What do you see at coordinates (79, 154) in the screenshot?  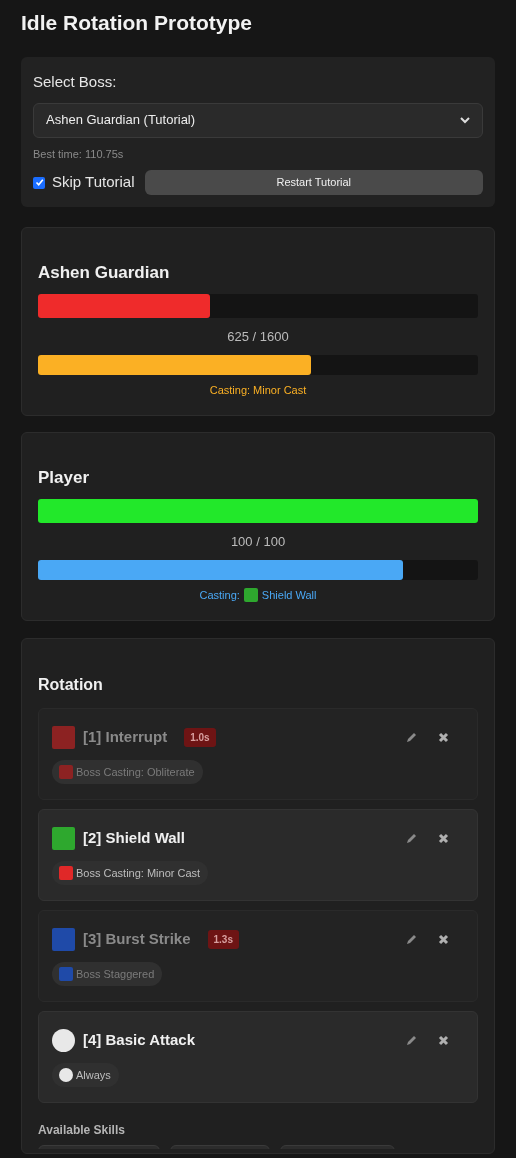 I see `best-time: Best time: 110.75s` at bounding box center [79, 154].